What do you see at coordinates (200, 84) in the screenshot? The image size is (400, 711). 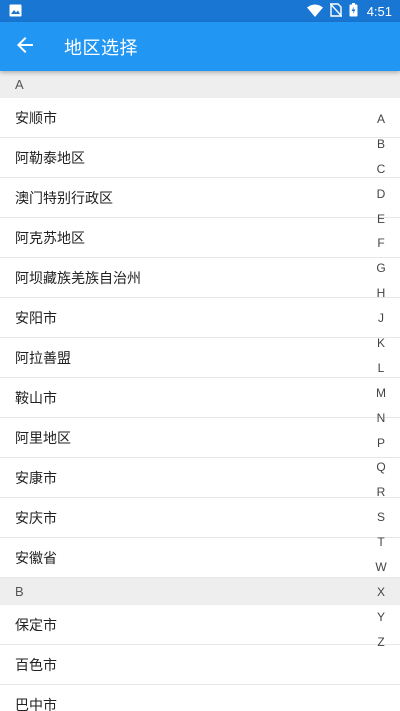 I see `section-header: A` at bounding box center [200, 84].